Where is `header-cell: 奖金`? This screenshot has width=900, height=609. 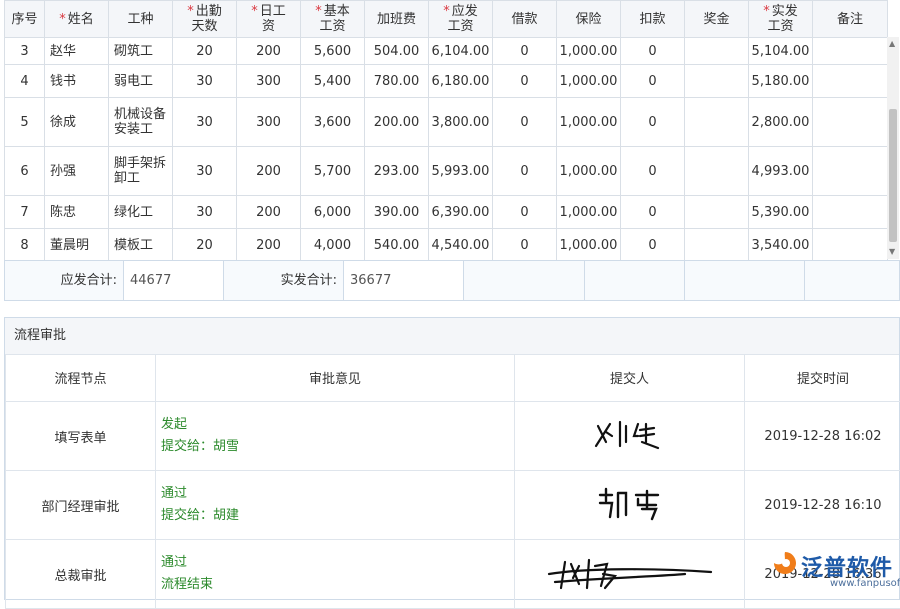 header-cell: 奖金 is located at coordinates (717, 19).